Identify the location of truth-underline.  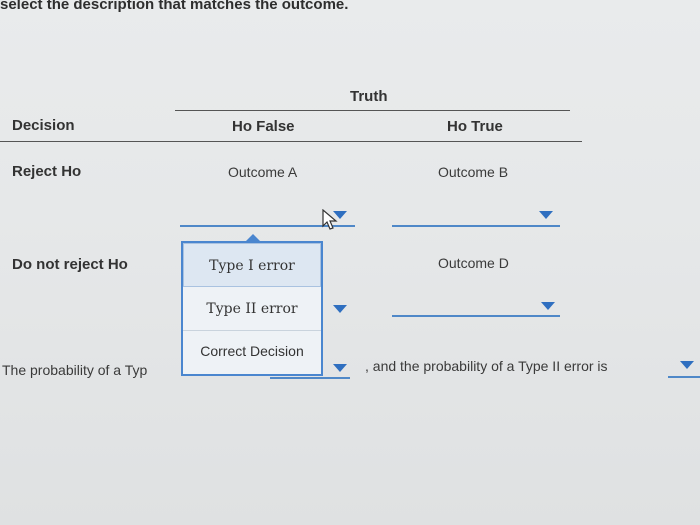
(372, 110).